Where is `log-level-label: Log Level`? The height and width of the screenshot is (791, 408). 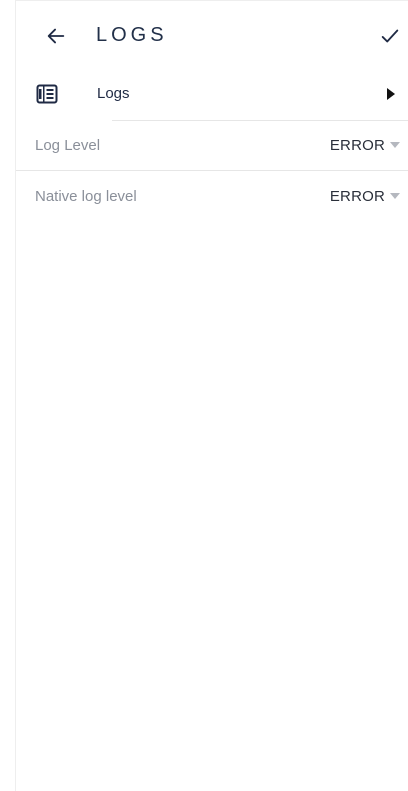
log-level-label: Log Level is located at coordinates (68, 145).